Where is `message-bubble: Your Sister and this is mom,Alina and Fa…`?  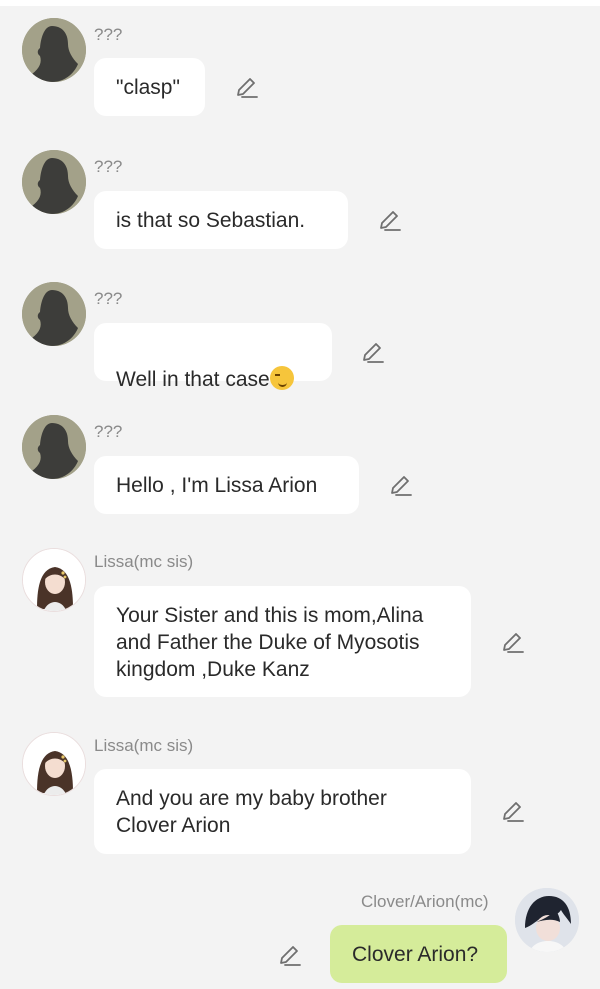
message-bubble: Your Sister and this is mom,Alina and Fa… is located at coordinates (282, 641).